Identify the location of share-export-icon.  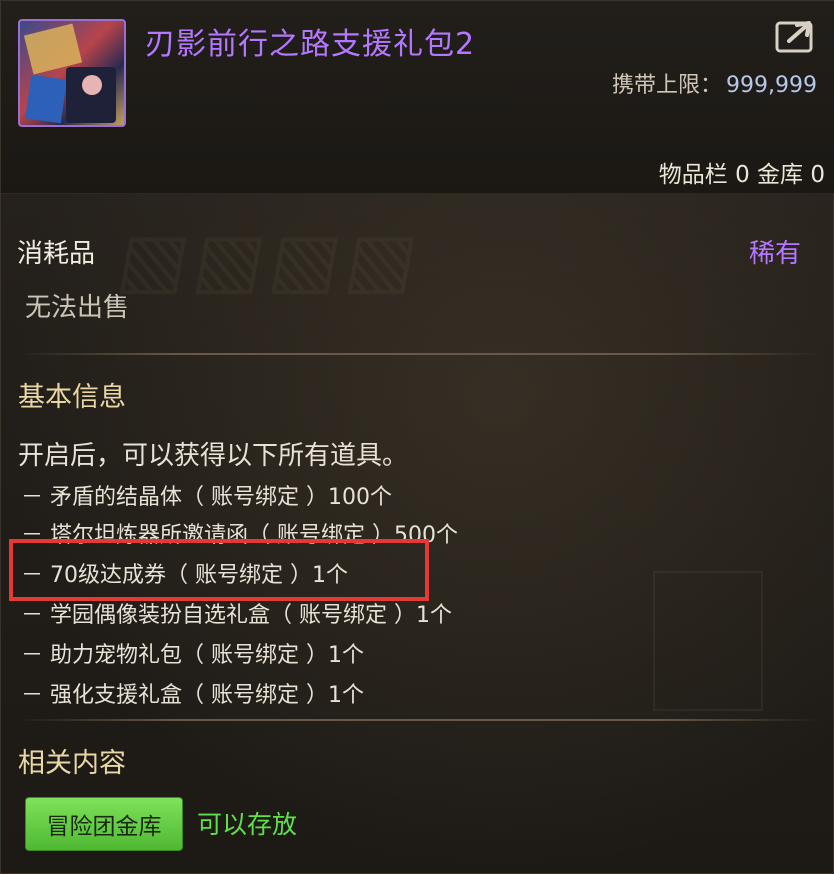
(797, 35).